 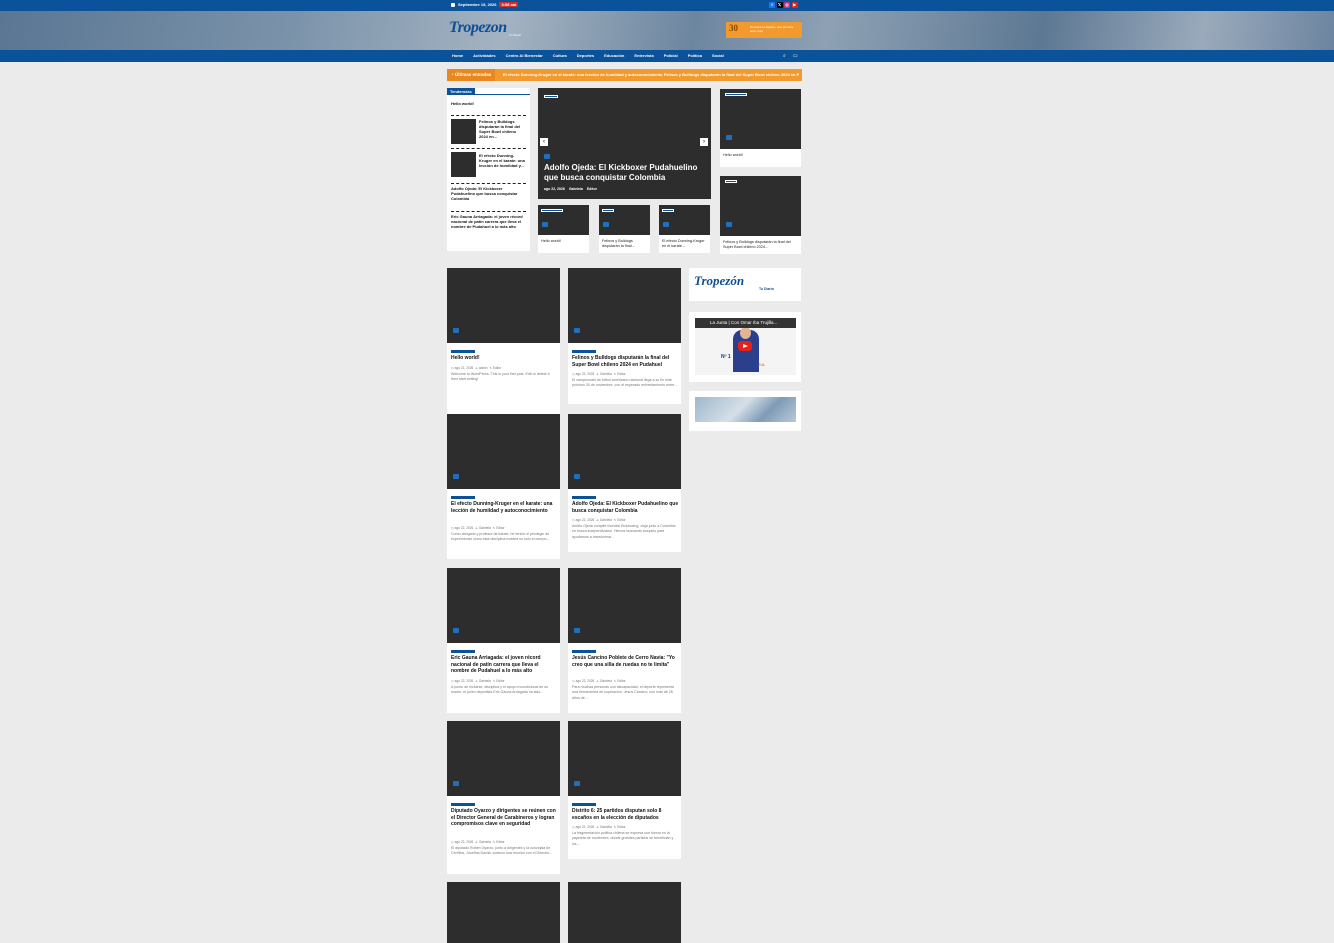 What do you see at coordinates (671, 55) in the screenshot?
I see `nav-item: Policial` at bounding box center [671, 55].